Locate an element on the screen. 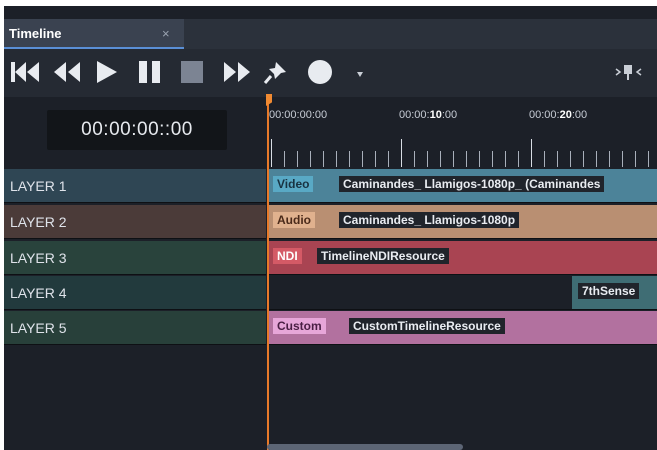 The image size is (657, 450). clip-name: Caminandes_ Llamigos-1080p_ (Caminandes is located at coordinates (472, 184).